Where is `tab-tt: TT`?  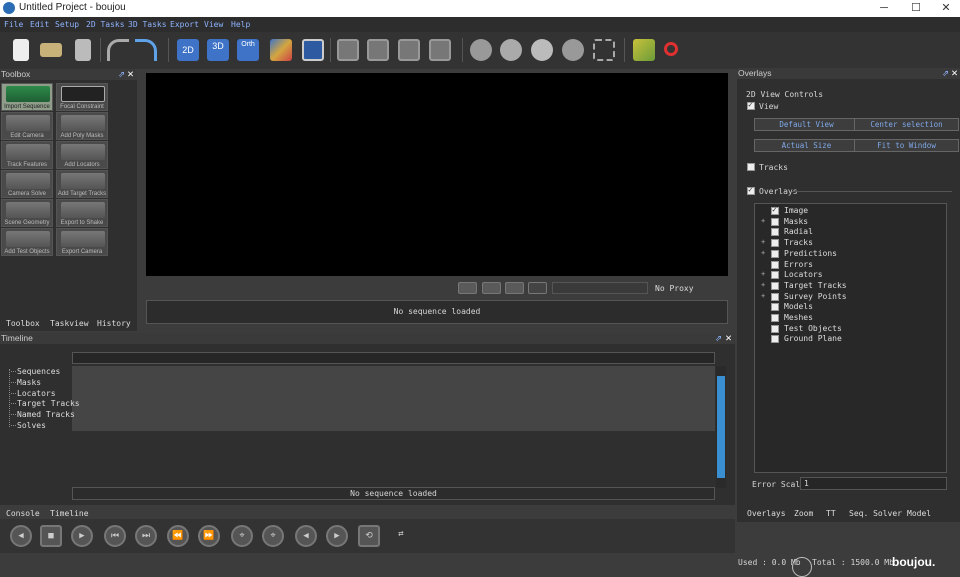 tab-tt: TT is located at coordinates (831, 513).